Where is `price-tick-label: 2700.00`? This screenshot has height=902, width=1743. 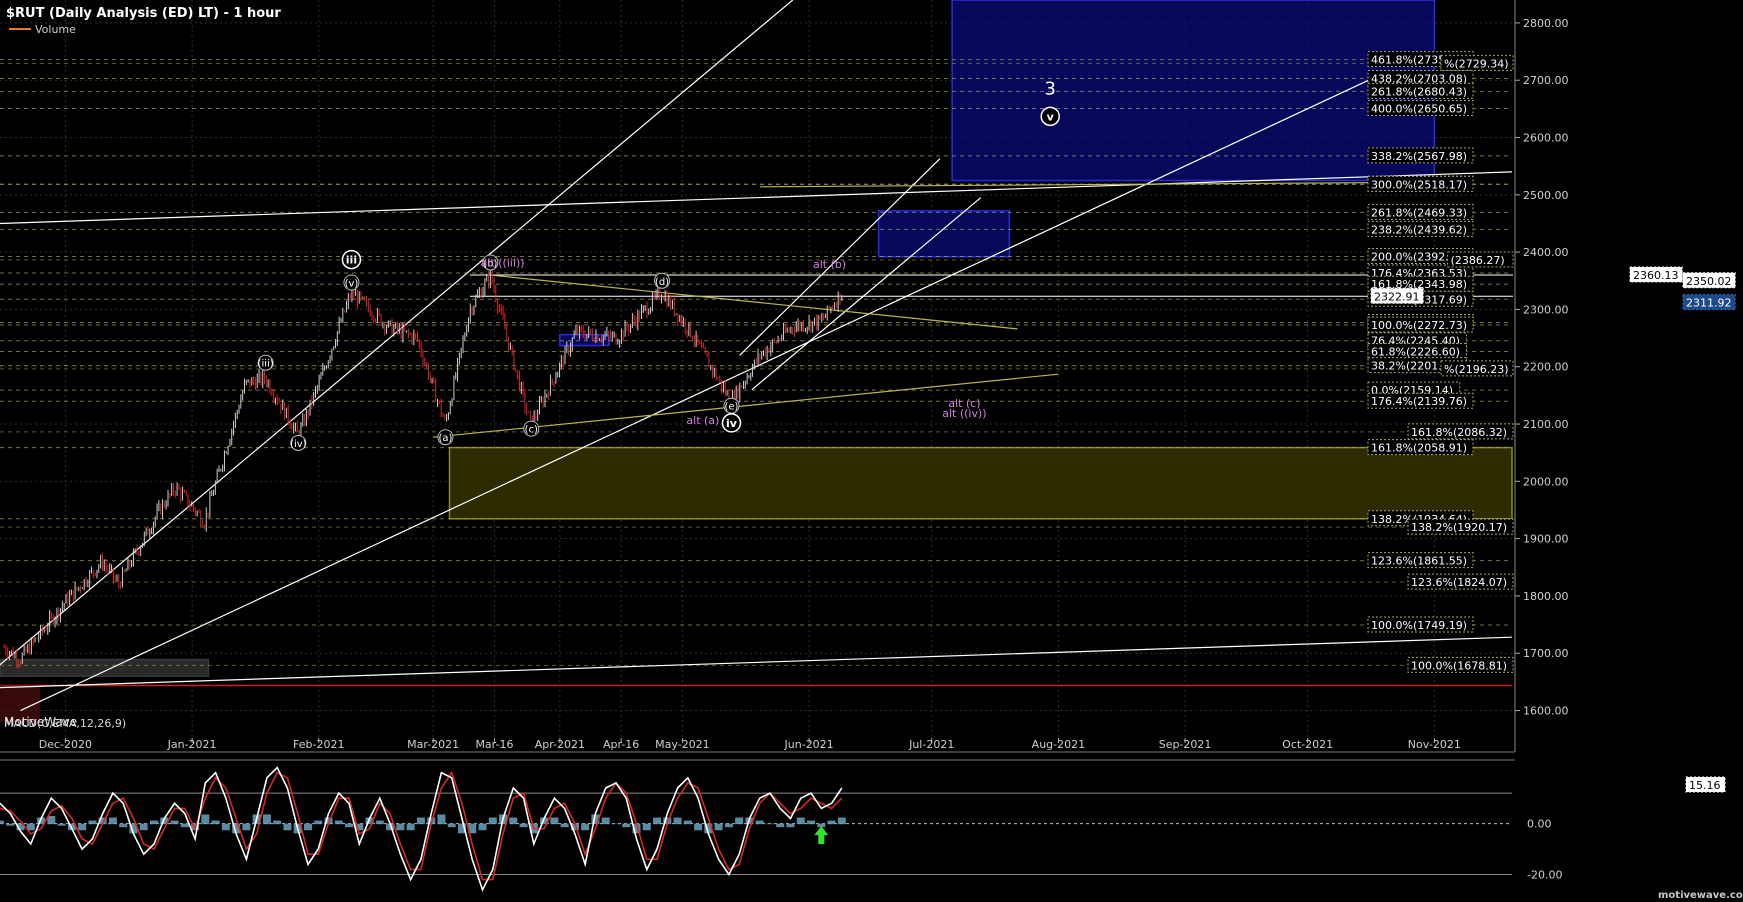 price-tick-label: 2700.00 is located at coordinates (1546, 80).